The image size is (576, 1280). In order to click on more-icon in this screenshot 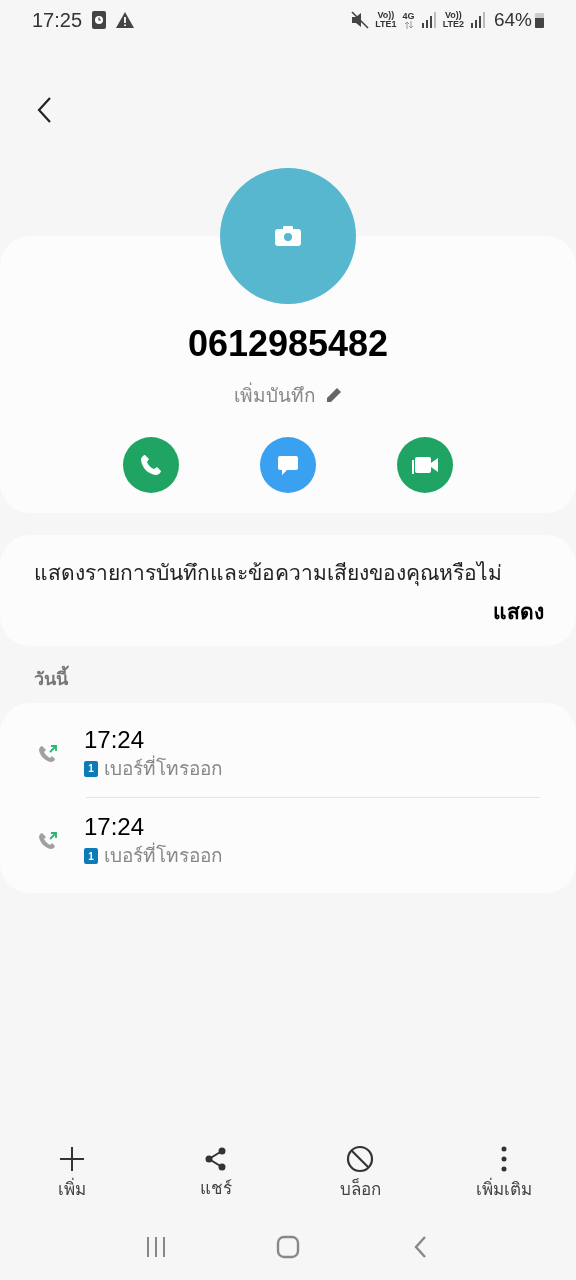, I will do `click(504, 1159)`.